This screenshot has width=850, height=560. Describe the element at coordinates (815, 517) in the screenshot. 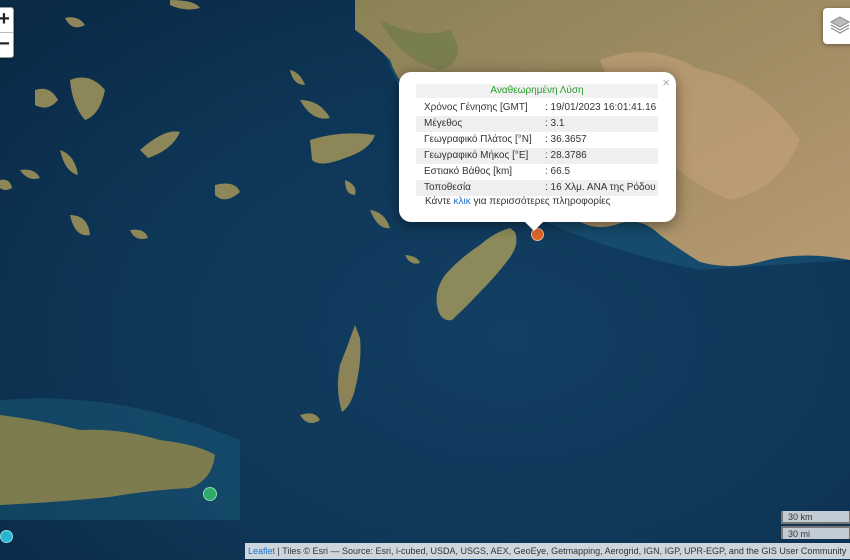

I see `scale-km: 30 km` at that location.